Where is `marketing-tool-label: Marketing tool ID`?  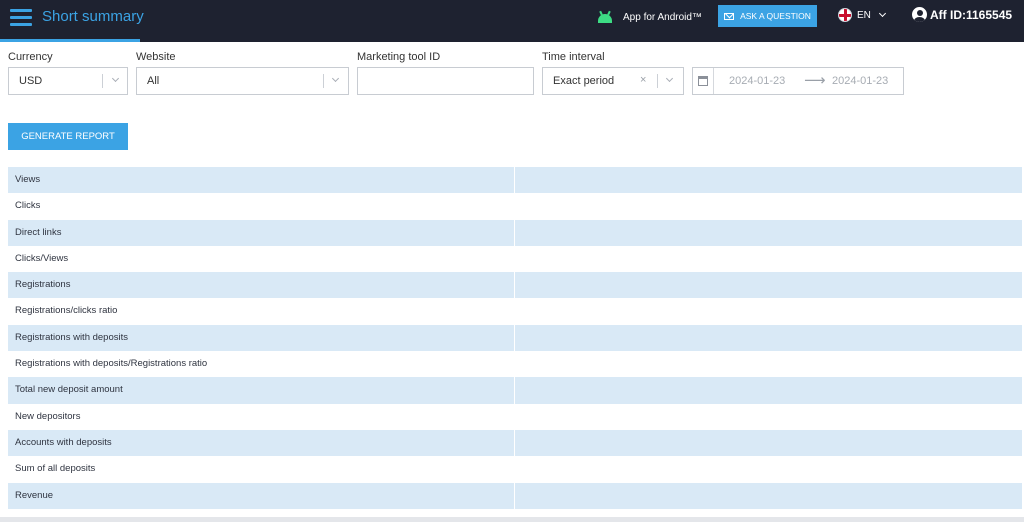 marketing-tool-label: Marketing tool ID is located at coordinates (399, 57).